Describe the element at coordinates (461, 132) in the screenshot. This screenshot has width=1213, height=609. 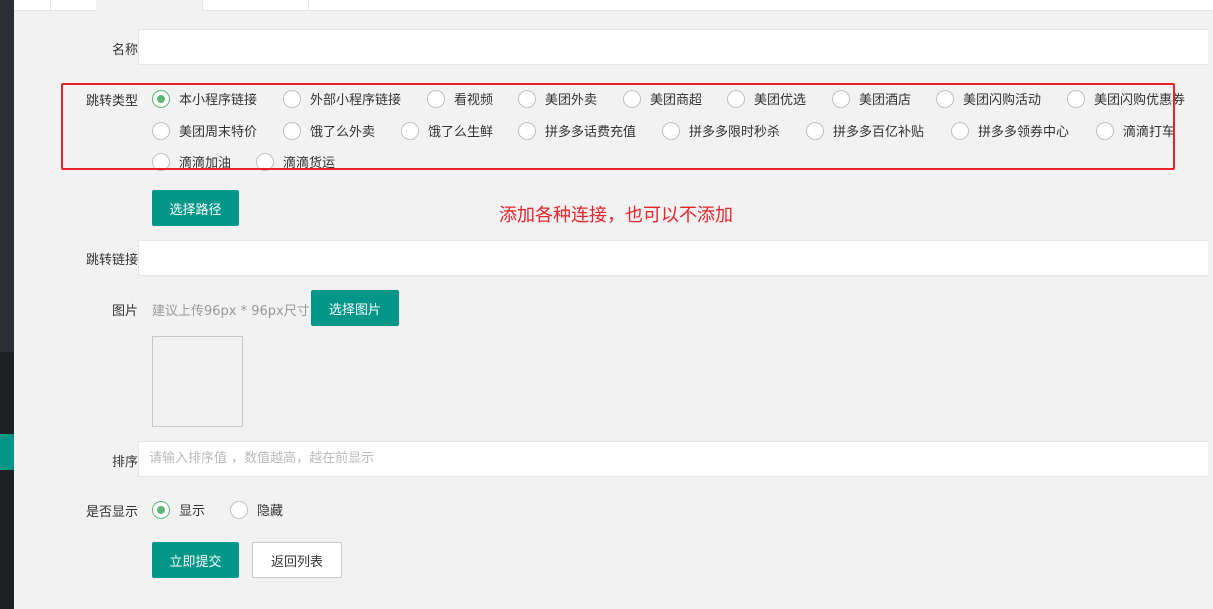
I see `jump-type-option-label: 饿了么生鲜` at that location.